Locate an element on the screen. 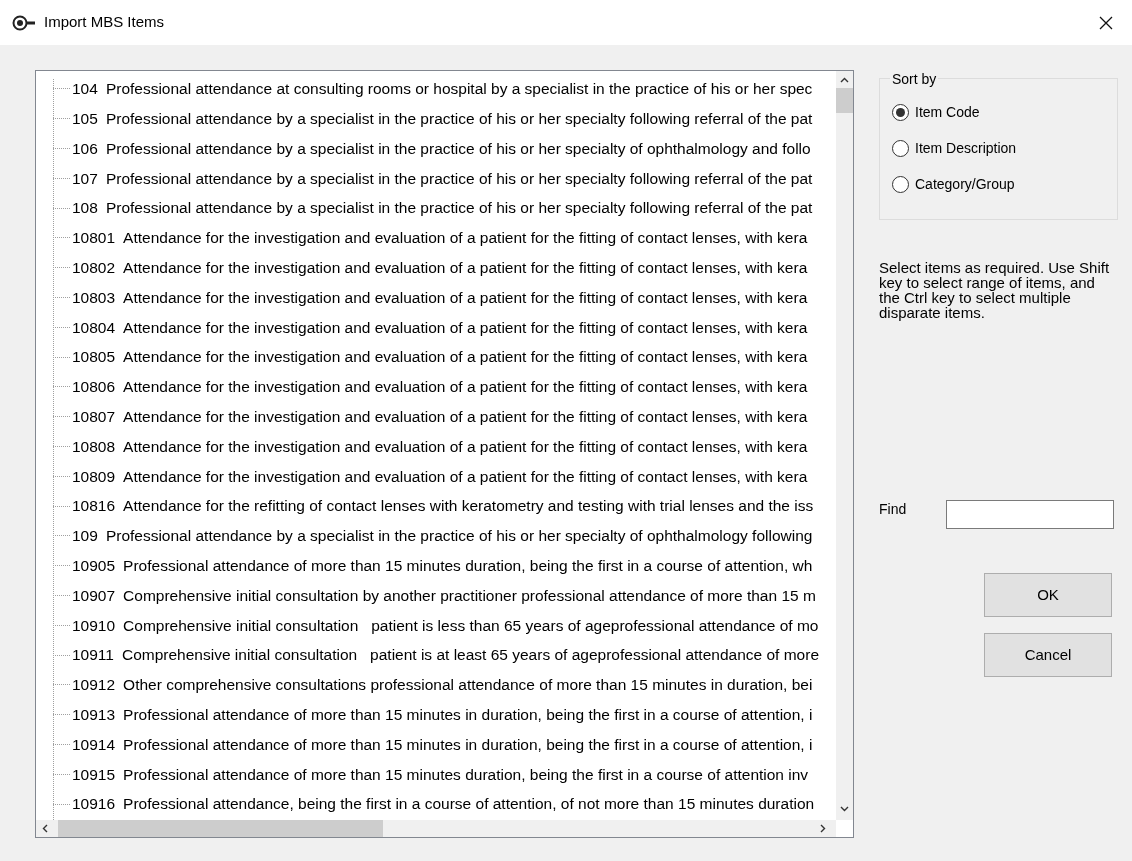 The width and height of the screenshot is (1132, 861). tree-item: 10915 Professional attendance of more than 15 minutes duration, being the first in a course of attention inv is located at coordinates (440, 774).